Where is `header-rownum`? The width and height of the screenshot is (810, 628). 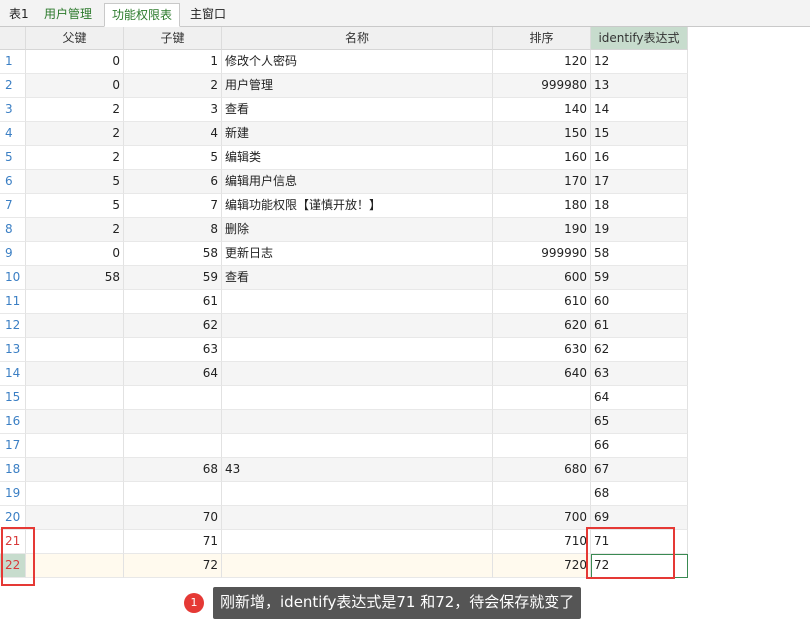 header-rownum is located at coordinates (13, 38).